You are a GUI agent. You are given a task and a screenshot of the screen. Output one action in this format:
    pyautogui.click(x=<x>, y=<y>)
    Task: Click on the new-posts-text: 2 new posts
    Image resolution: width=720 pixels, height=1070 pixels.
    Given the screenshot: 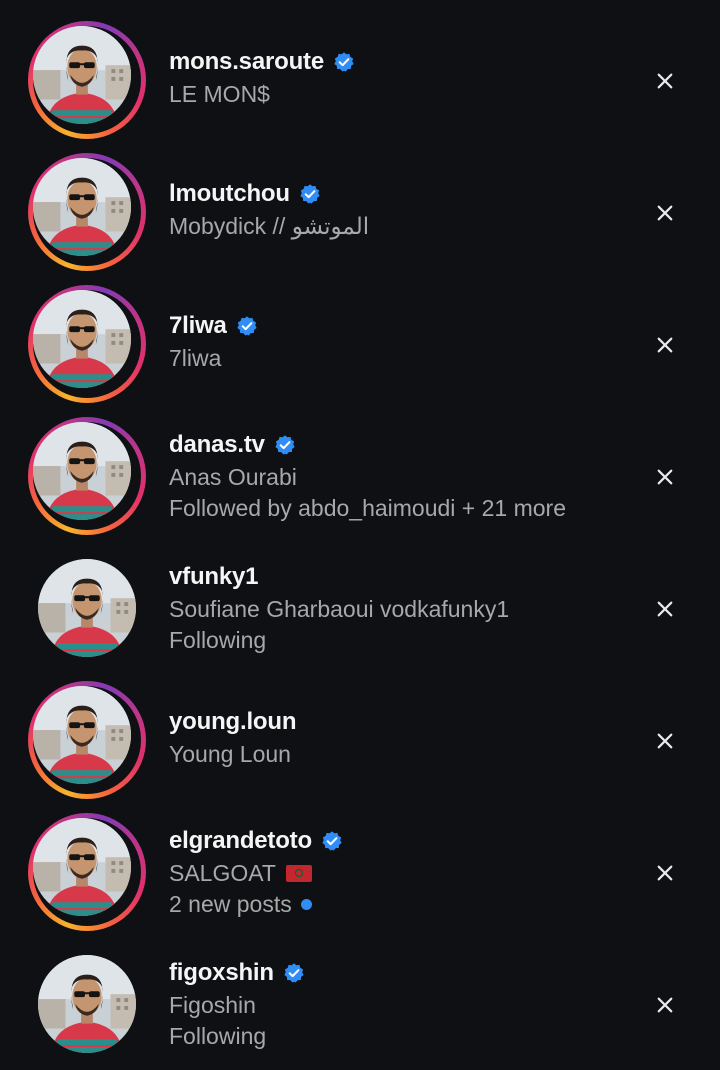 What is the action you would take?
    pyautogui.click(x=230, y=904)
    